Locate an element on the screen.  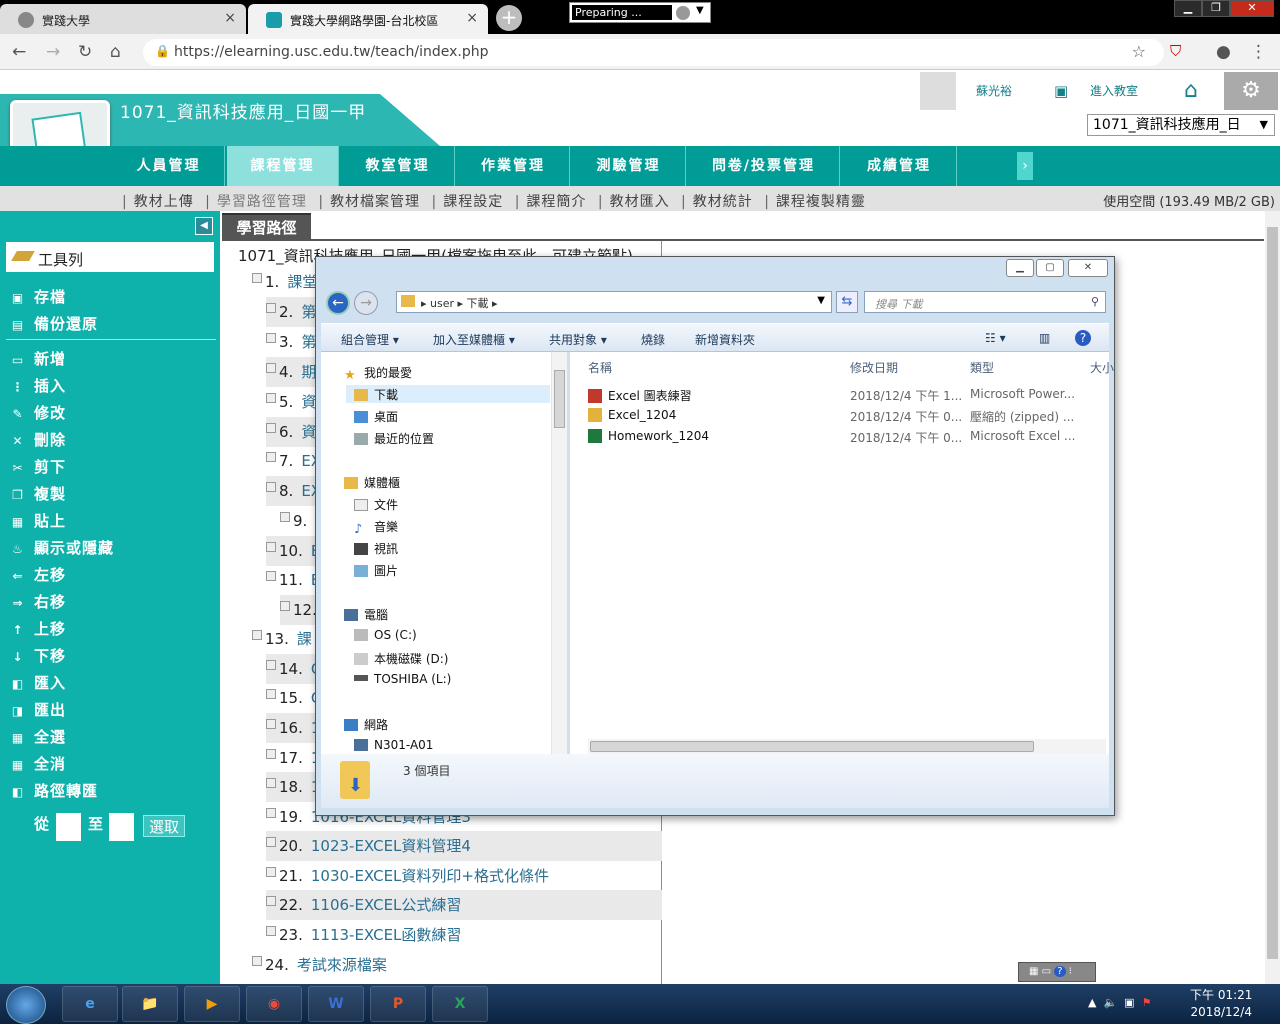
nav-homework: 作業管理 is located at coordinates (513, 166).